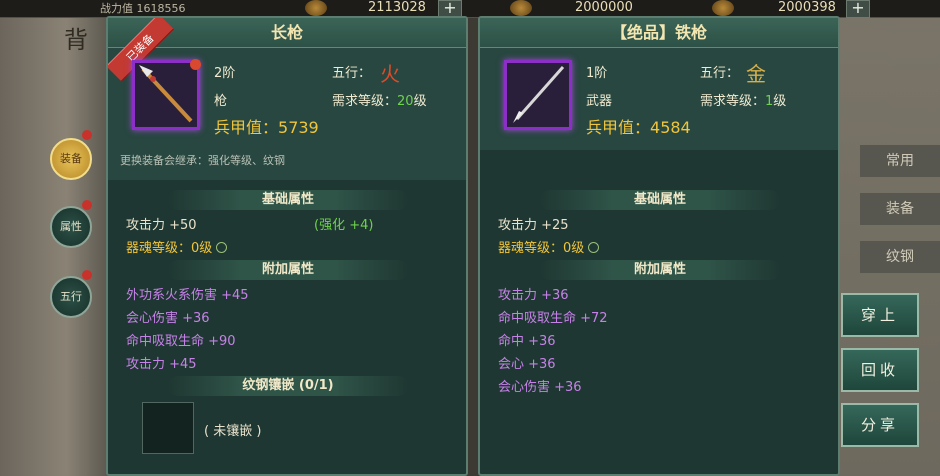  Describe the element at coordinates (880, 370) in the screenshot. I see `recycle-button: 回收` at that location.